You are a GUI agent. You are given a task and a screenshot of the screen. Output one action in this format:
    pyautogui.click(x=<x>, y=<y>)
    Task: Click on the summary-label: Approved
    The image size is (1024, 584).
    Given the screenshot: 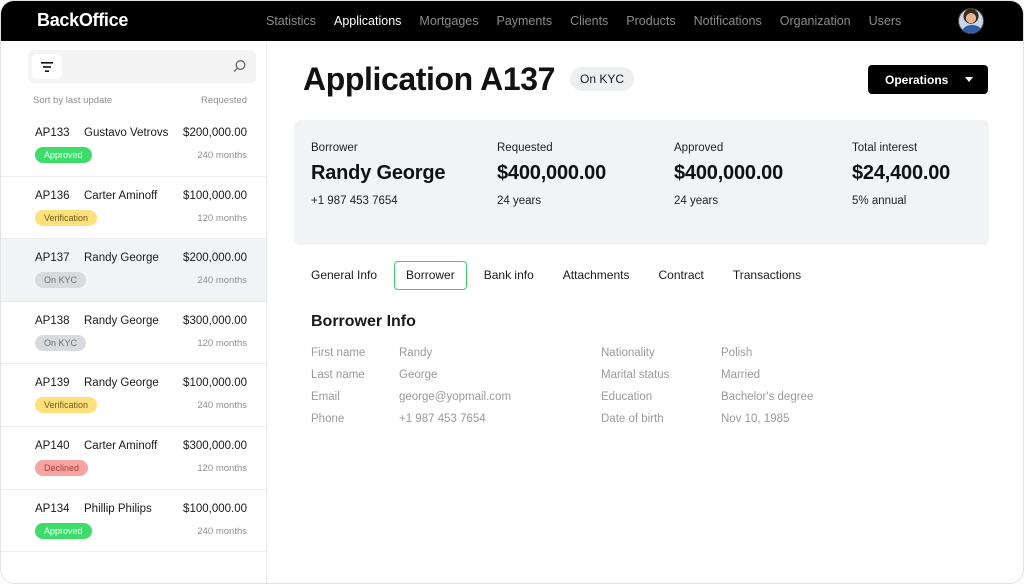 What is the action you would take?
    pyautogui.click(x=699, y=148)
    